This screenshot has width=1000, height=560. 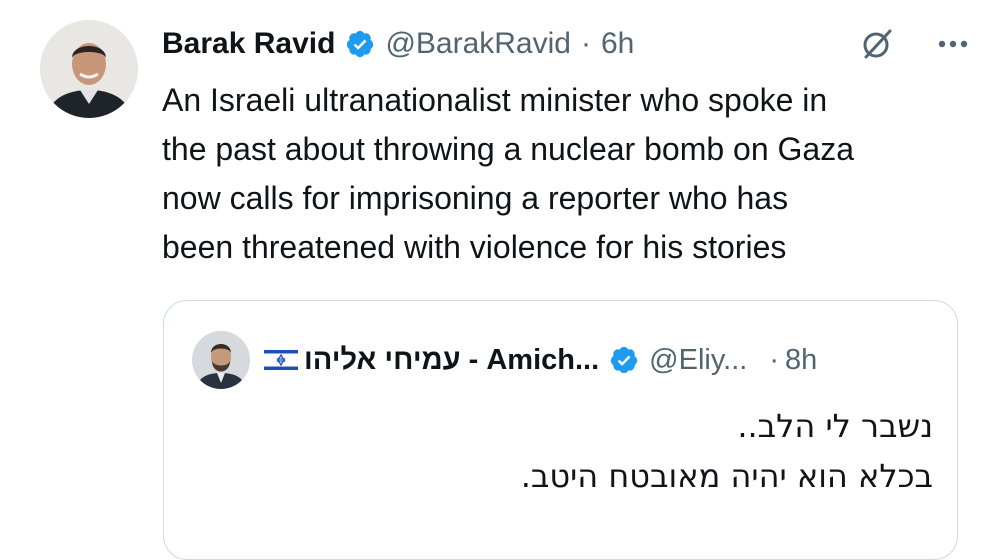 I want to click on quoted-tweet-text: נשבר לי הלב.. בכלא הוא יהיה מאובטח היטב., so click(x=727, y=451).